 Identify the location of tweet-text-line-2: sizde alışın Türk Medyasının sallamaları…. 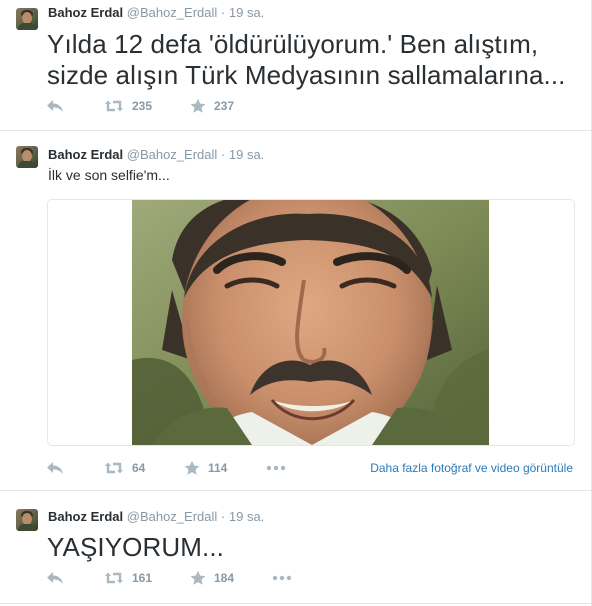
(306, 75).